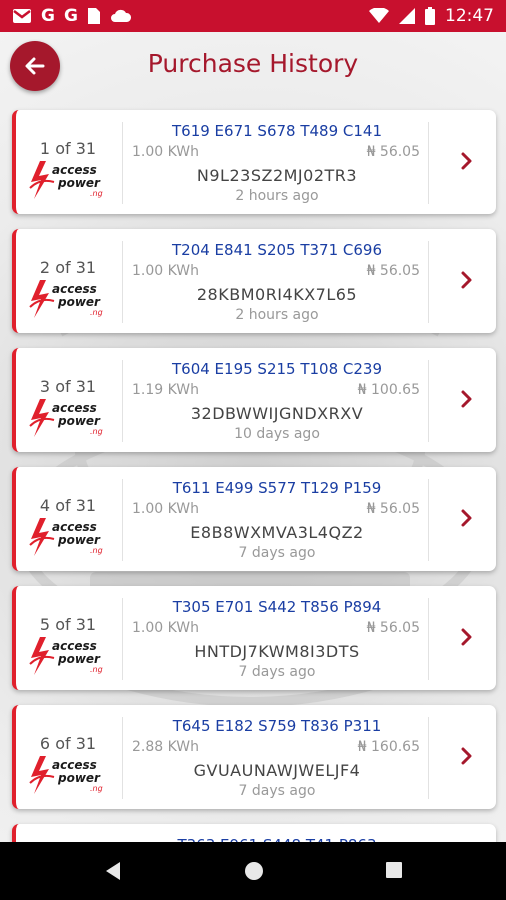 The height and width of the screenshot is (900, 506). I want to click on card-left-panel: 2 of 31 access power .ng, so click(69, 281).